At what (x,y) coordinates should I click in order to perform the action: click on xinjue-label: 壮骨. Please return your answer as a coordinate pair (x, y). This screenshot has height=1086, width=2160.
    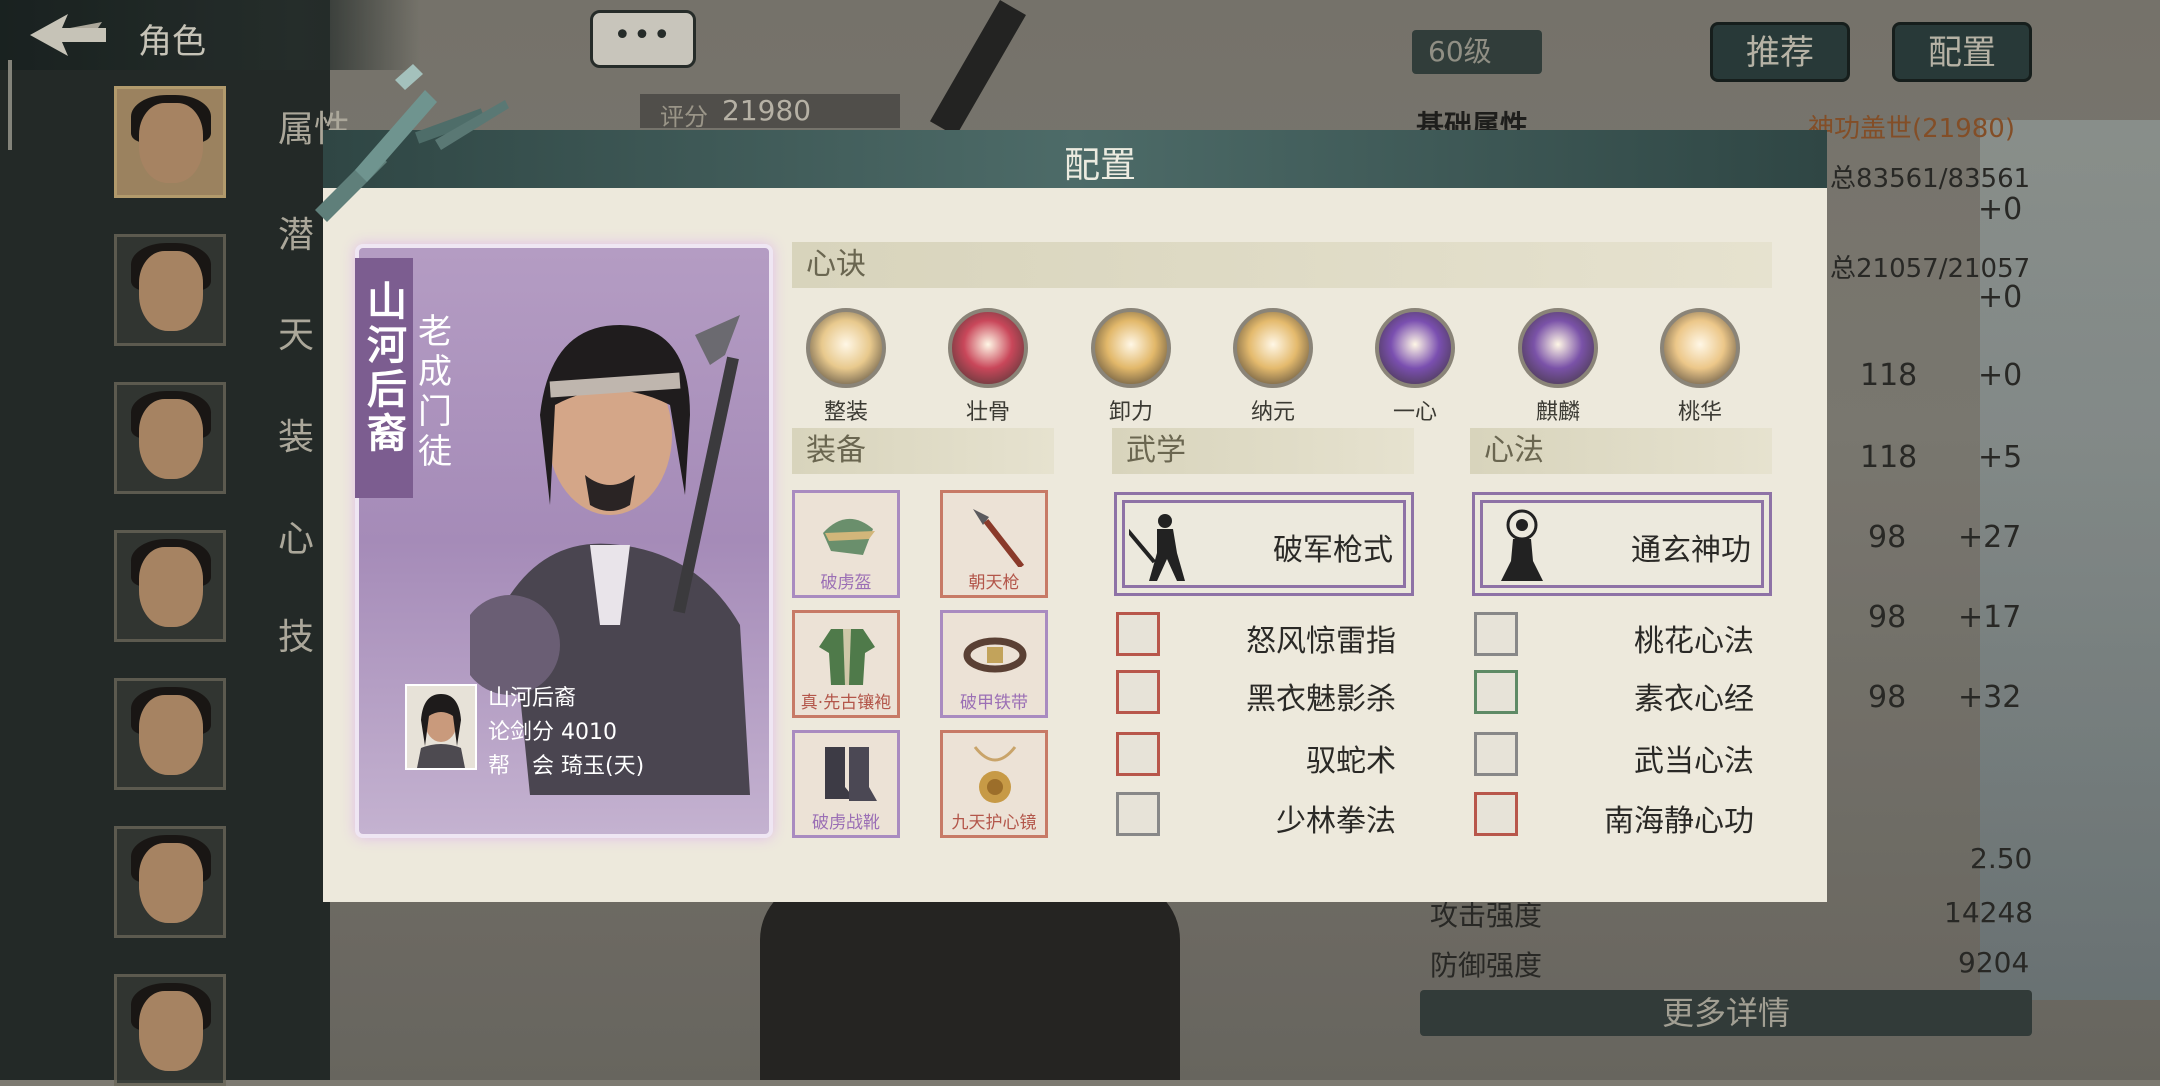
    Looking at the image, I should click on (987, 412).